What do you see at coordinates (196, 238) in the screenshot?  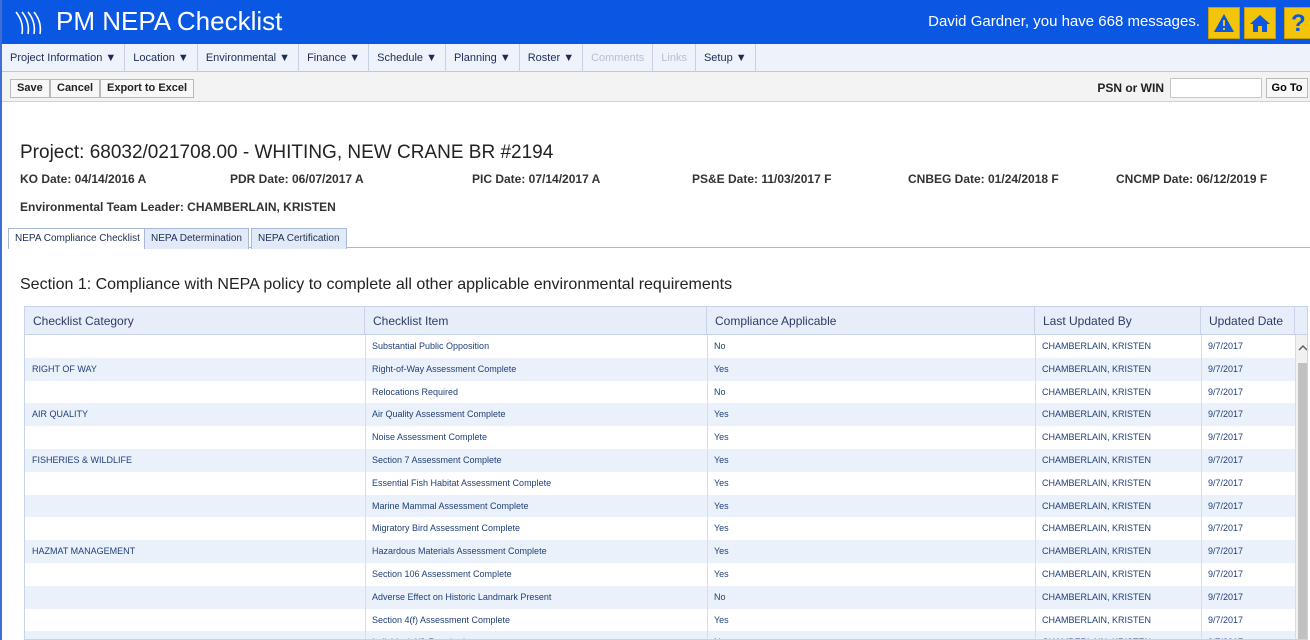 I see `tab-nepa-determination: NEPA Determination` at bounding box center [196, 238].